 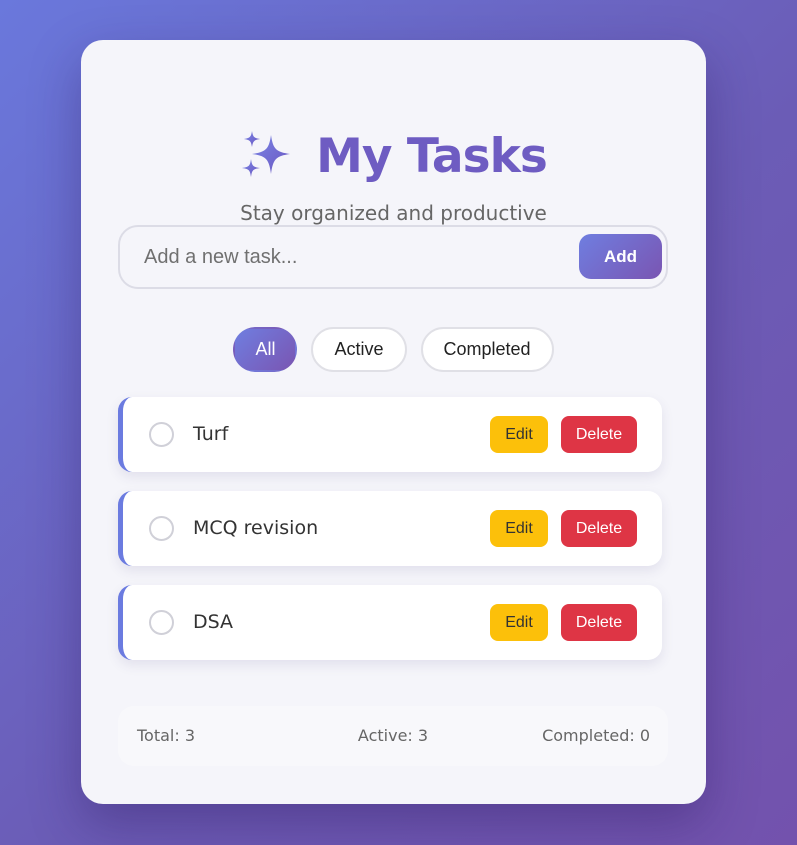 What do you see at coordinates (393, 736) in the screenshot?
I see `stats-bar: Total: 3 Active: 3 Completed: 0` at bounding box center [393, 736].